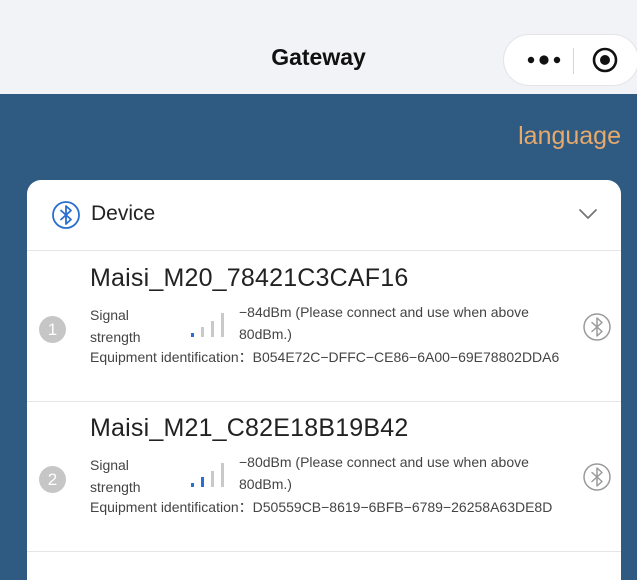  Describe the element at coordinates (318, 137) in the screenshot. I see `header-band: language` at that location.